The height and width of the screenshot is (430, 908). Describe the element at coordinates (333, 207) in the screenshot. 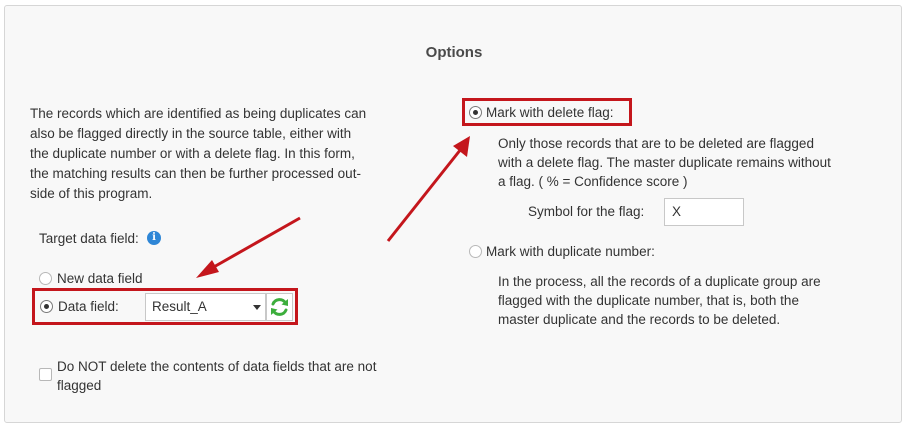

I see `annotation-arrows` at that location.